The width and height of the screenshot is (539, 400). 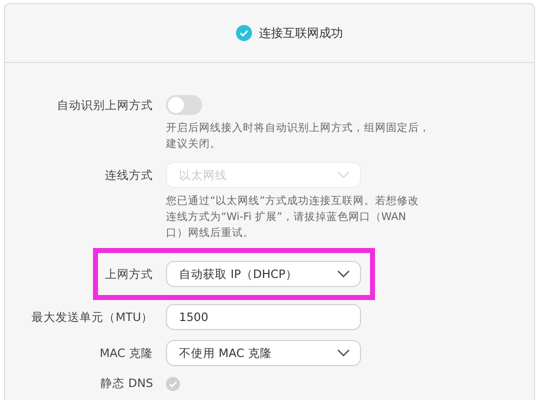 I want to click on dropdown: 不使用 MAC 克隆, so click(x=263, y=353).